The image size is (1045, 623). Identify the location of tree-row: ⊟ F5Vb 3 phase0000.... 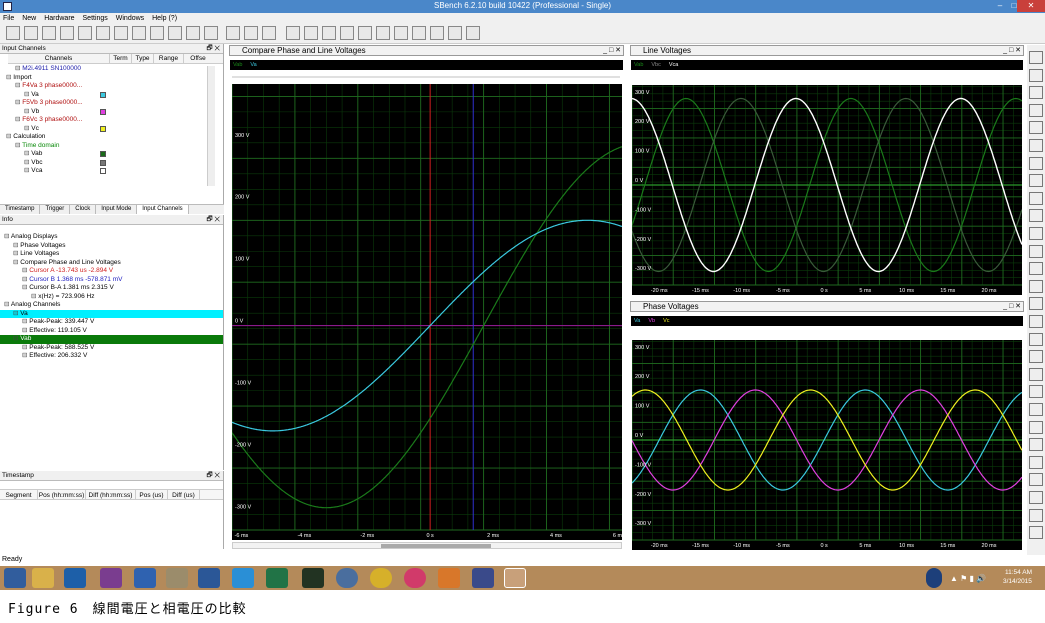
(114, 103).